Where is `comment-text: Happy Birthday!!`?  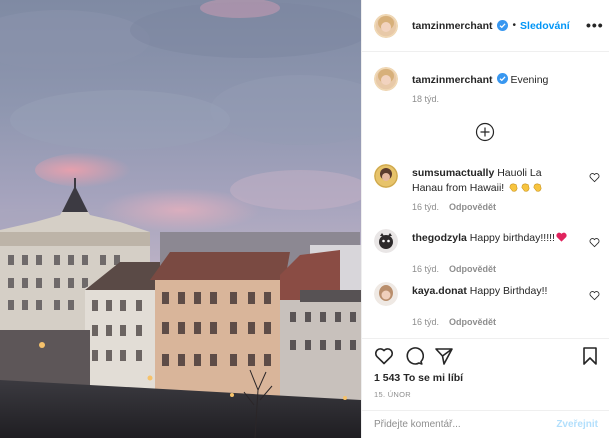 comment-text: Happy Birthday!! is located at coordinates (508, 291).